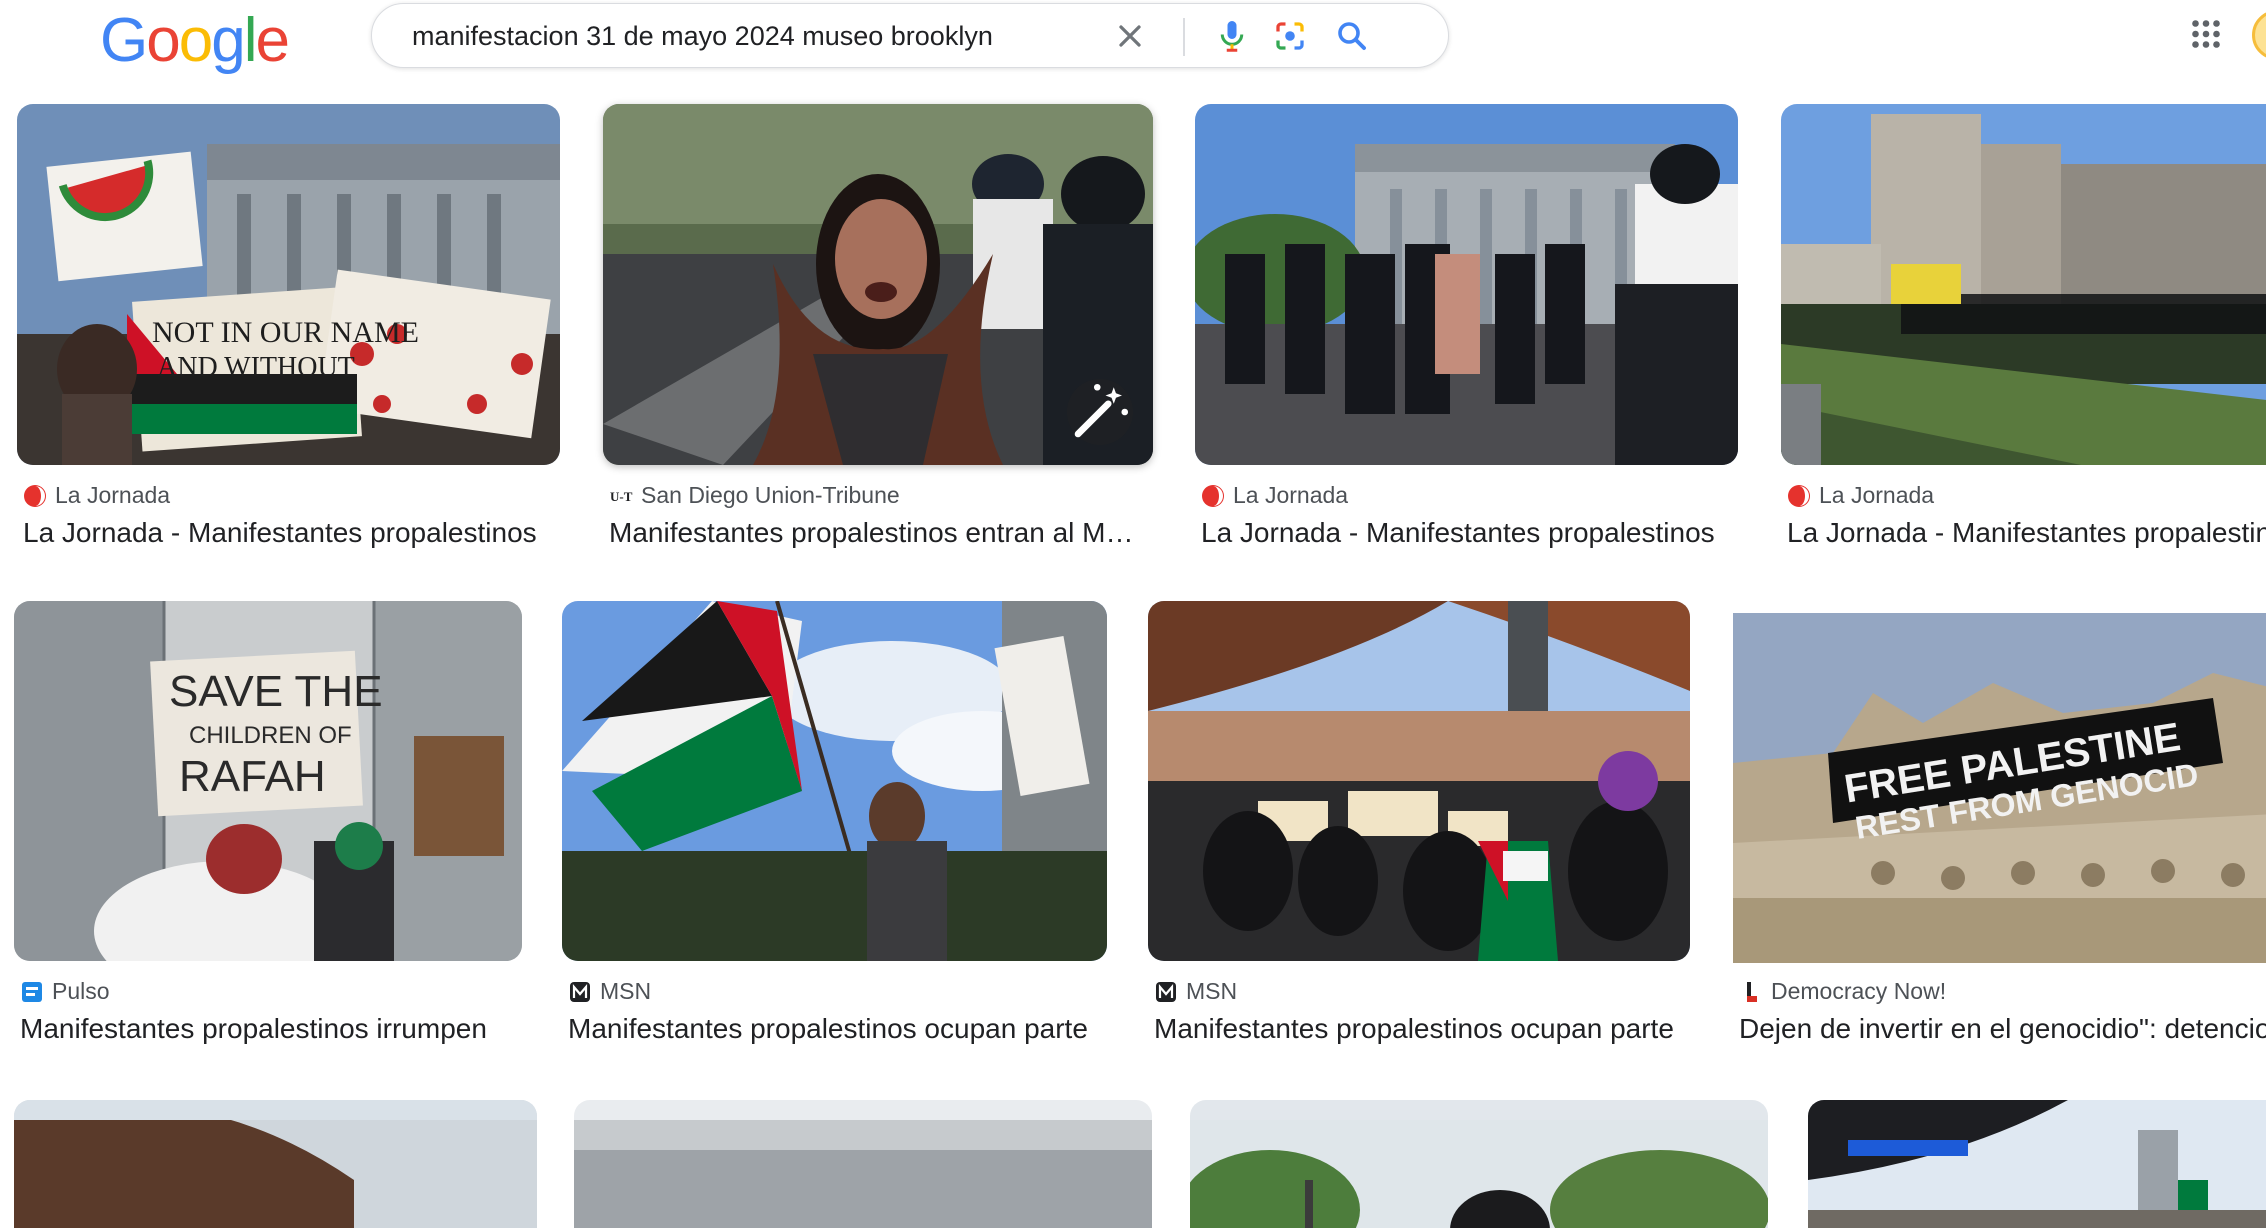 The image size is (2266, 1228). I want to click on search-input, so click(732, 36).